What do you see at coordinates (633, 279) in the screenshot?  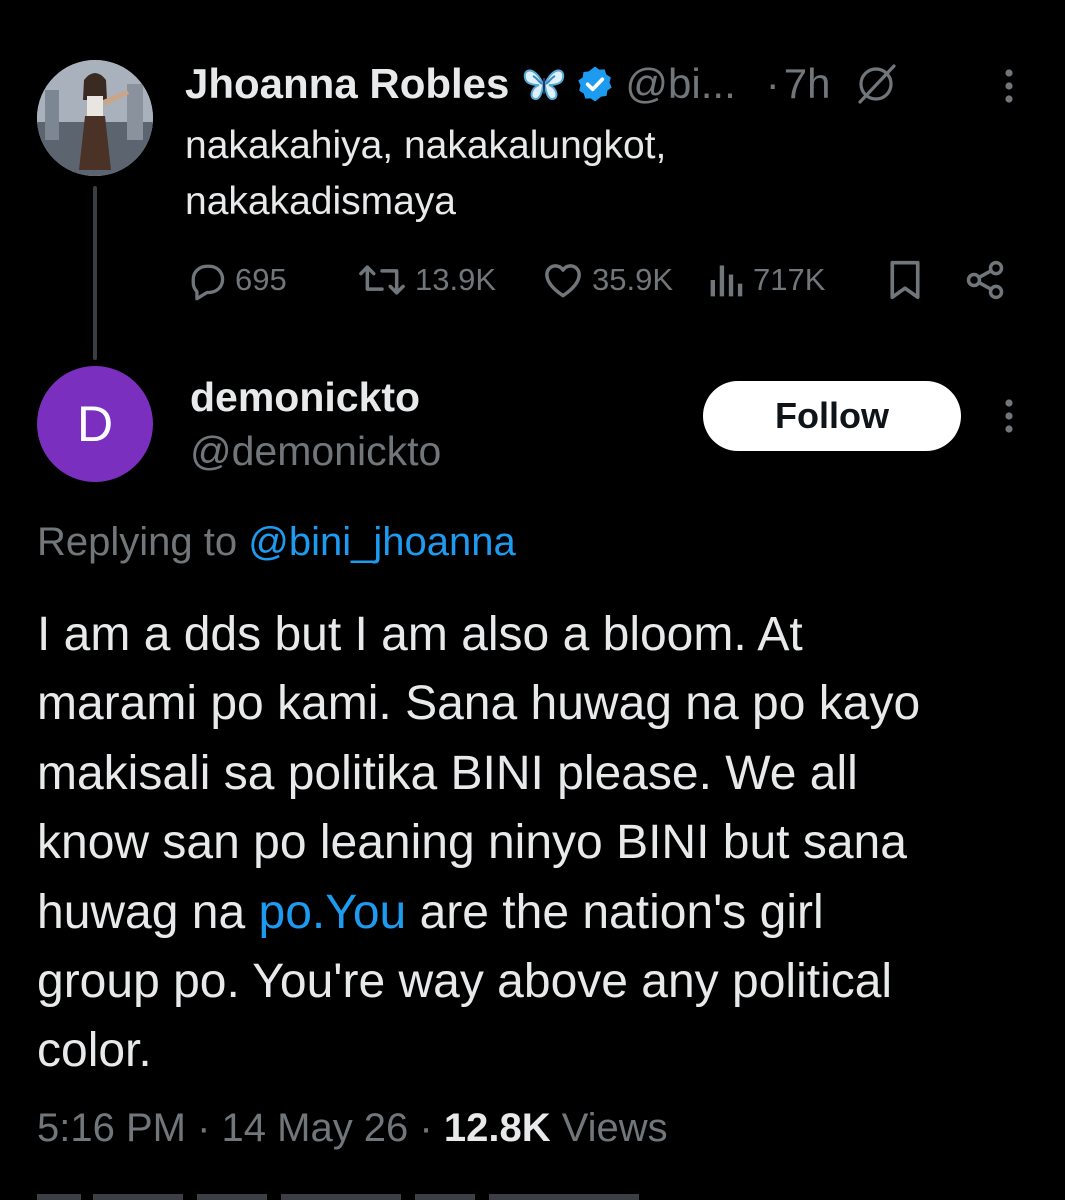 I see `like-count: 35.9K` at bounding box center [633, 279].